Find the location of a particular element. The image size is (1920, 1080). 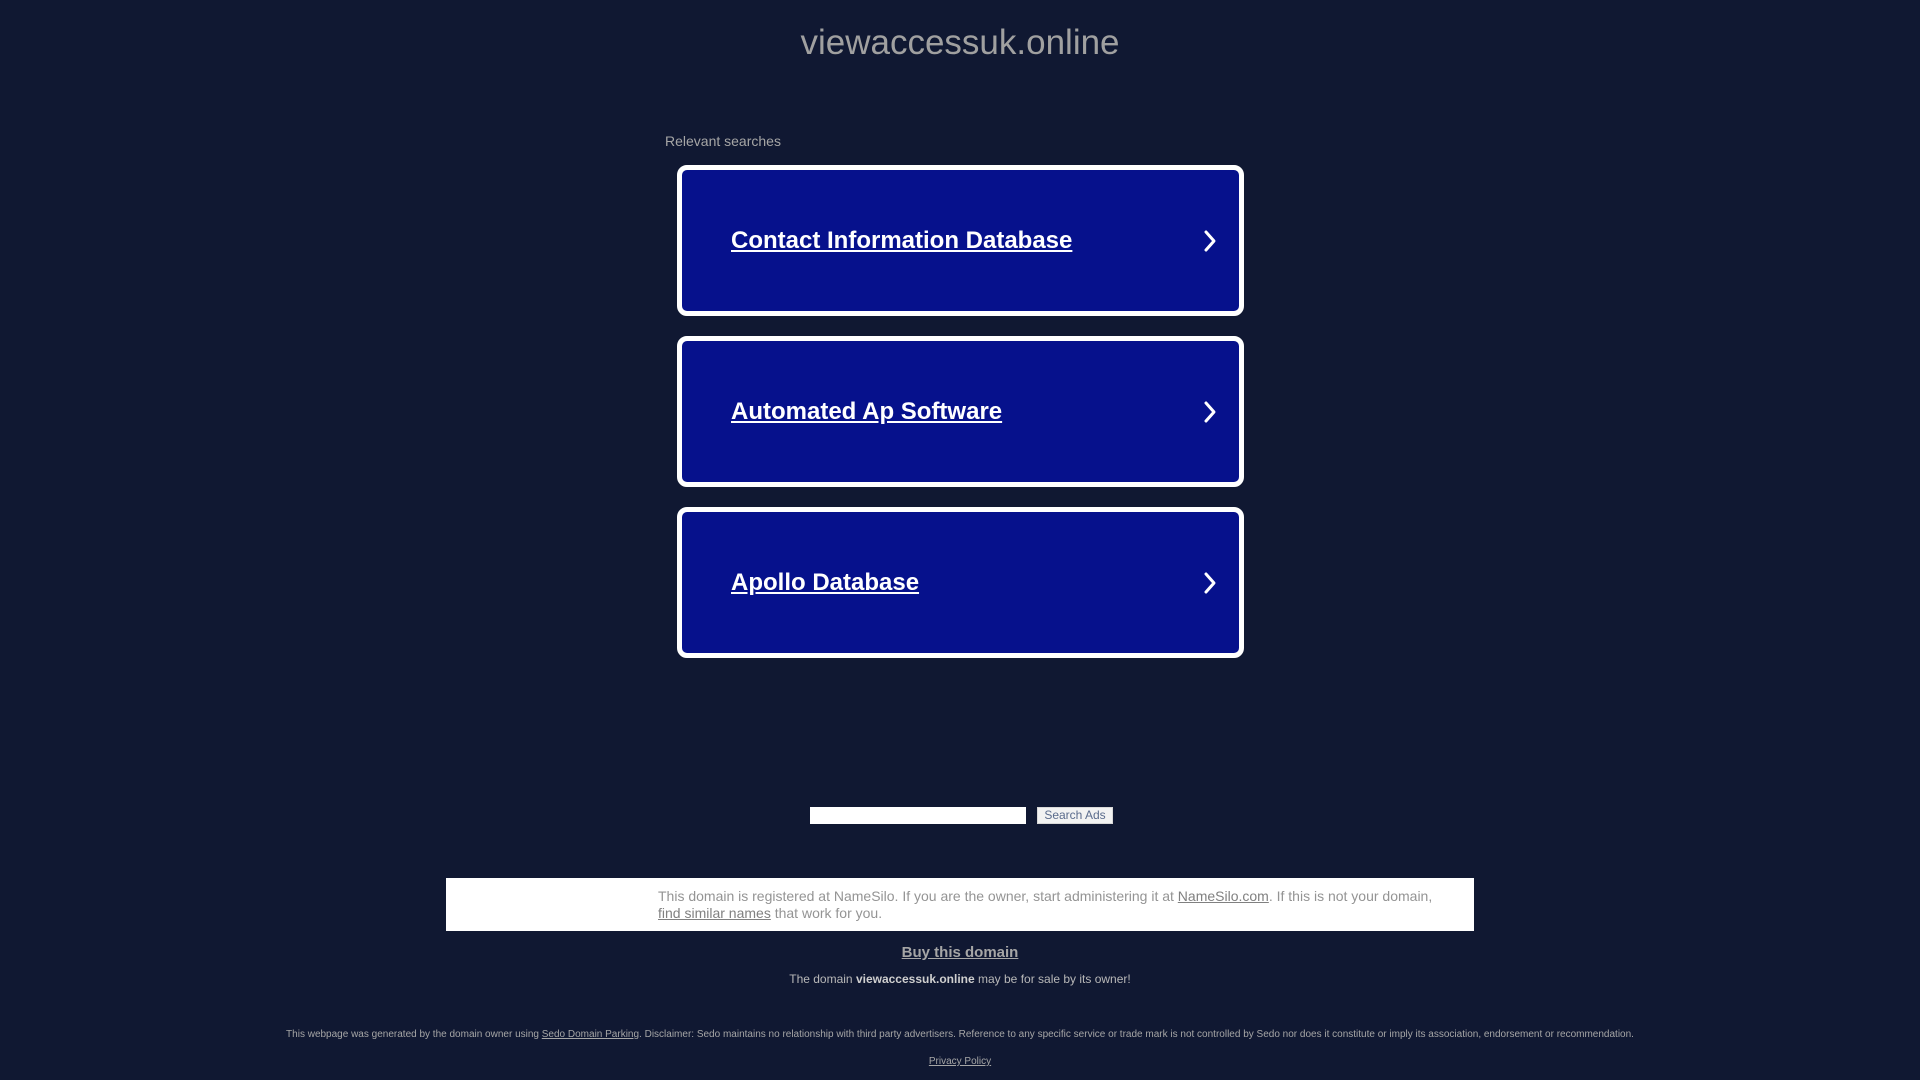

sale-suffix: may be for sale by its owner! is located at coordinates (1052, 979).